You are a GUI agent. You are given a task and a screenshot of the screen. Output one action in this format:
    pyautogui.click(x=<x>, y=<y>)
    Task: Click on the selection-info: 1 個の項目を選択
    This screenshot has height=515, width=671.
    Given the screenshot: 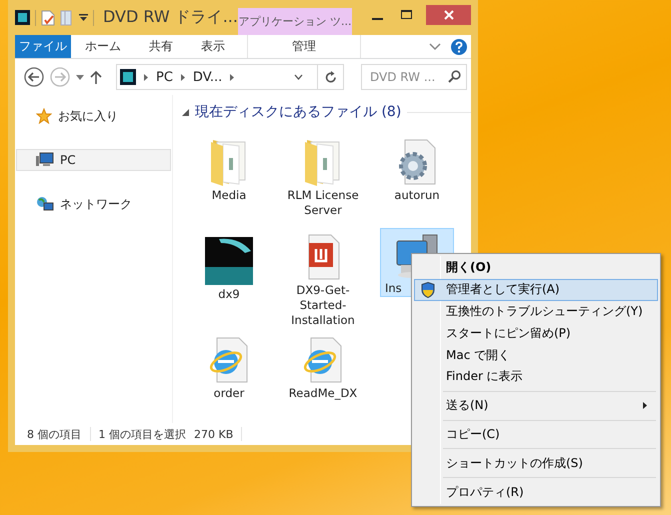 What is the action you would take?
    pyautogui.click(x=142, y=434)
    